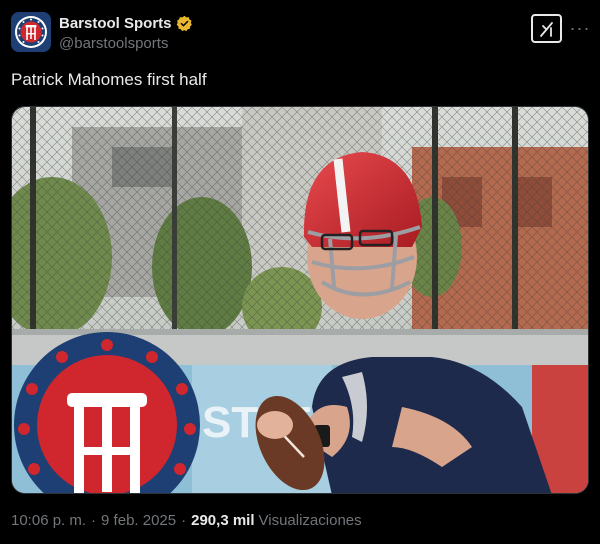 The height and width of the screenshot is (544, 600). What do you see at coordinates (580, 28) in the screenshot?
I see `more-options-icon: ···` at bounding box center [580, 28].